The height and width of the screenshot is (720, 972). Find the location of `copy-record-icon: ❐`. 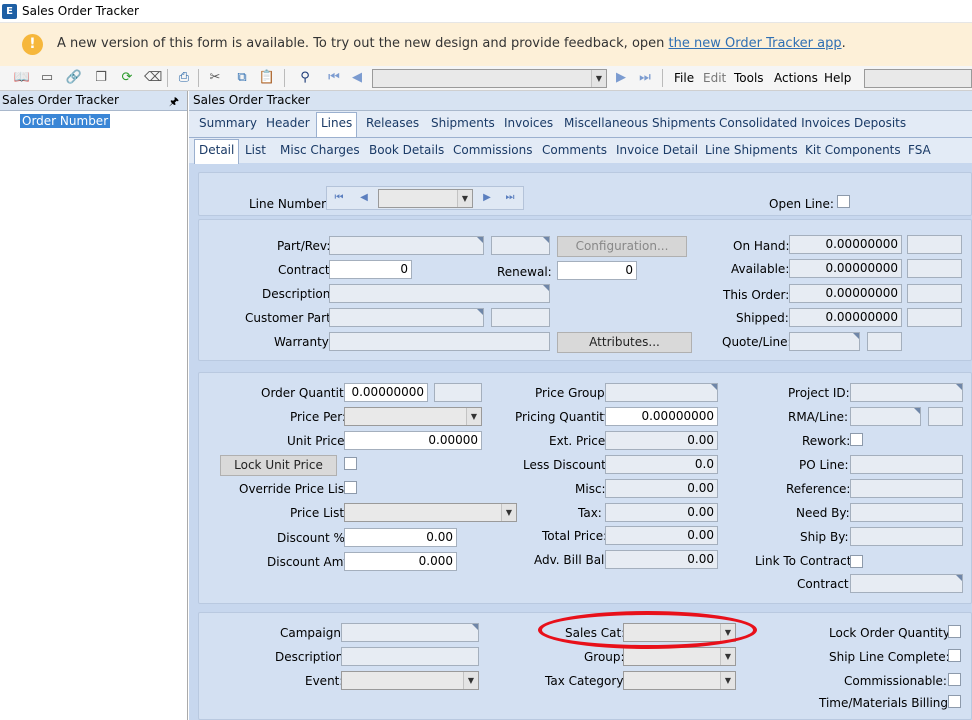

copy-record-icon: ❐ is located at coordinates (101, 78).